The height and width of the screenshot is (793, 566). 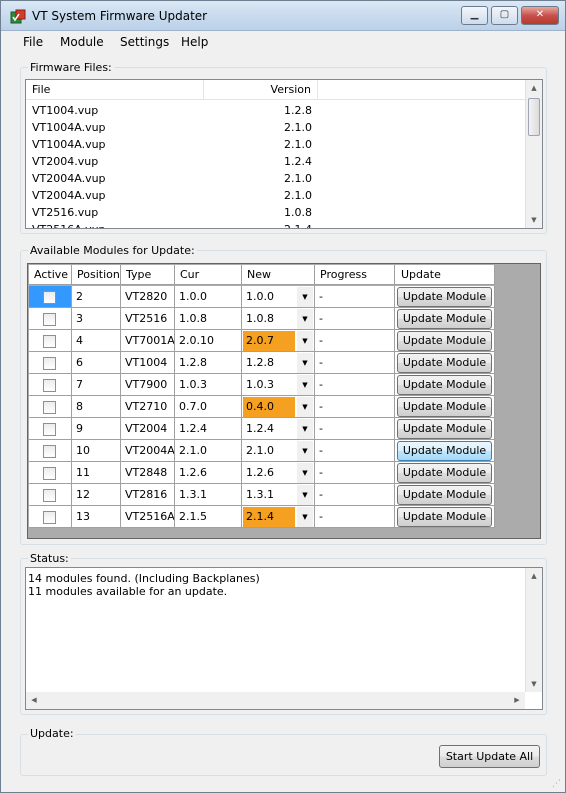 I want to click on status-horizontal-scrollbar: ◀ ▶, so click(x=275, y=700).